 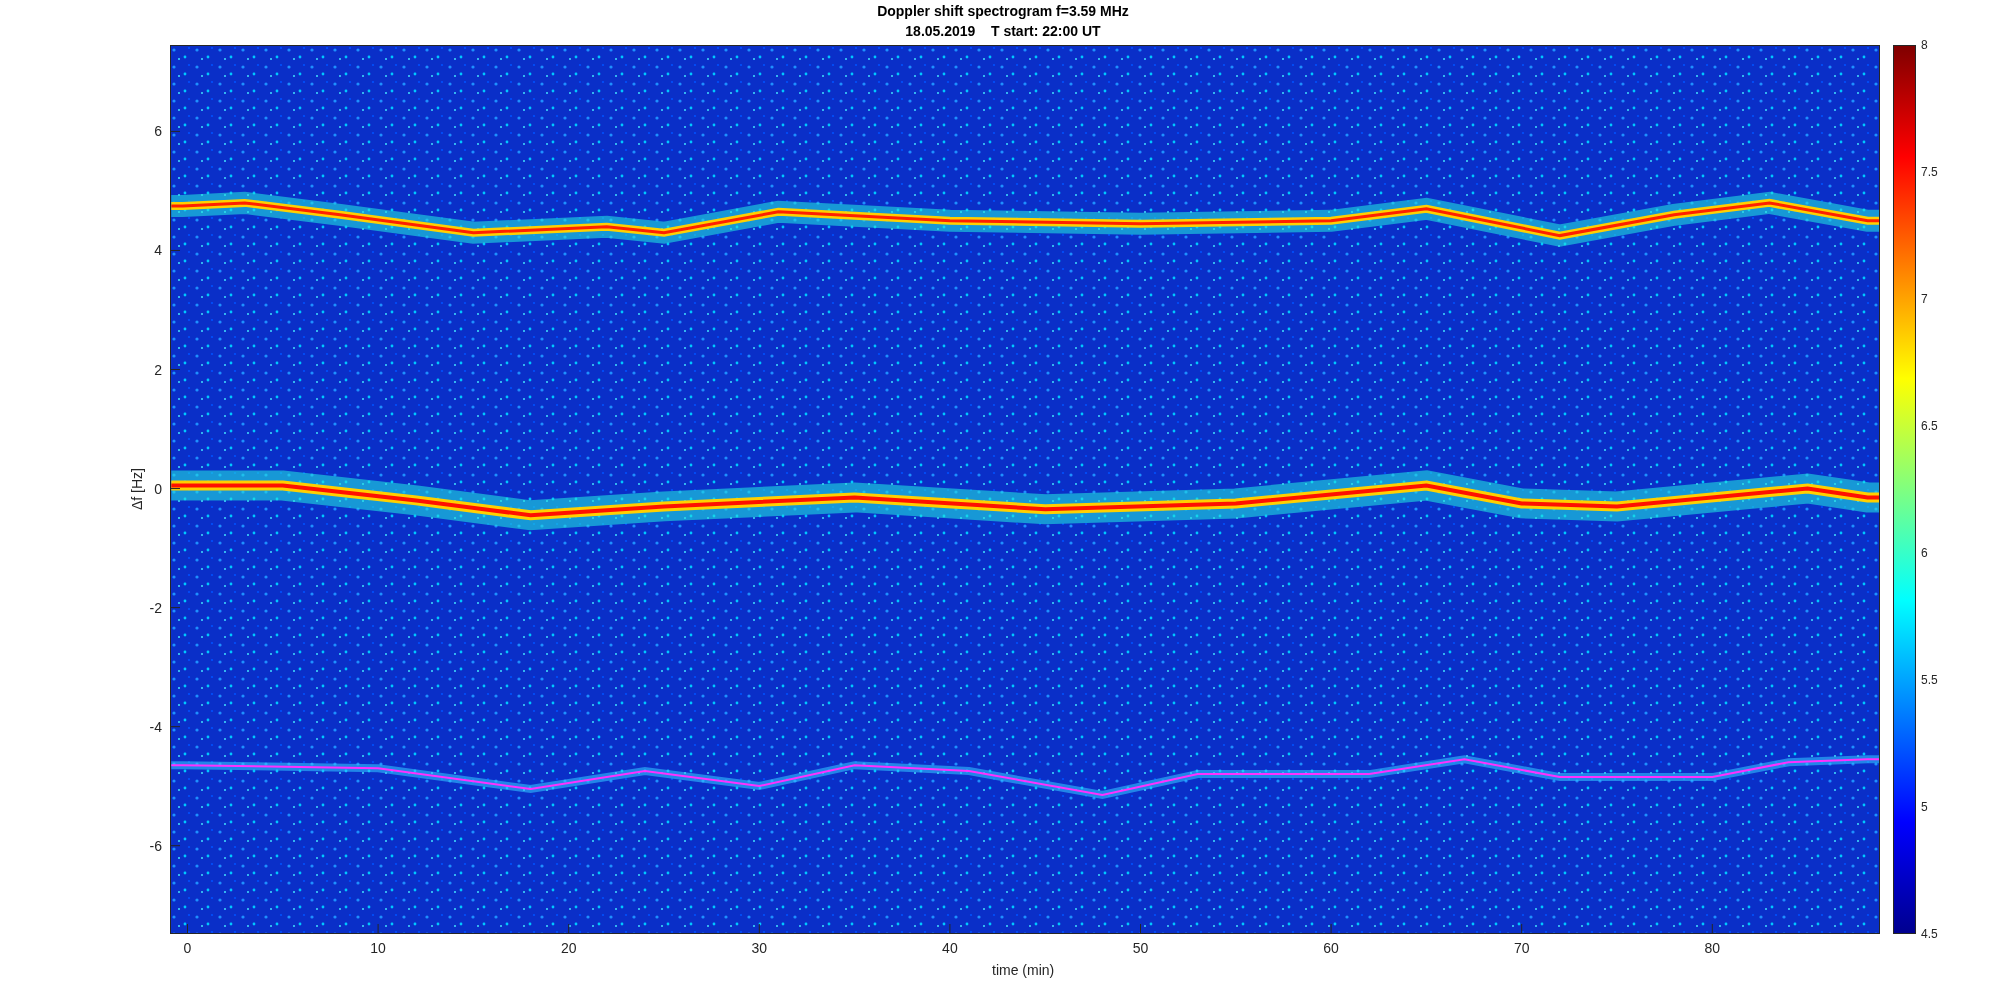 I want to click on y-tick-label: -6, so click(x=155, y=845).